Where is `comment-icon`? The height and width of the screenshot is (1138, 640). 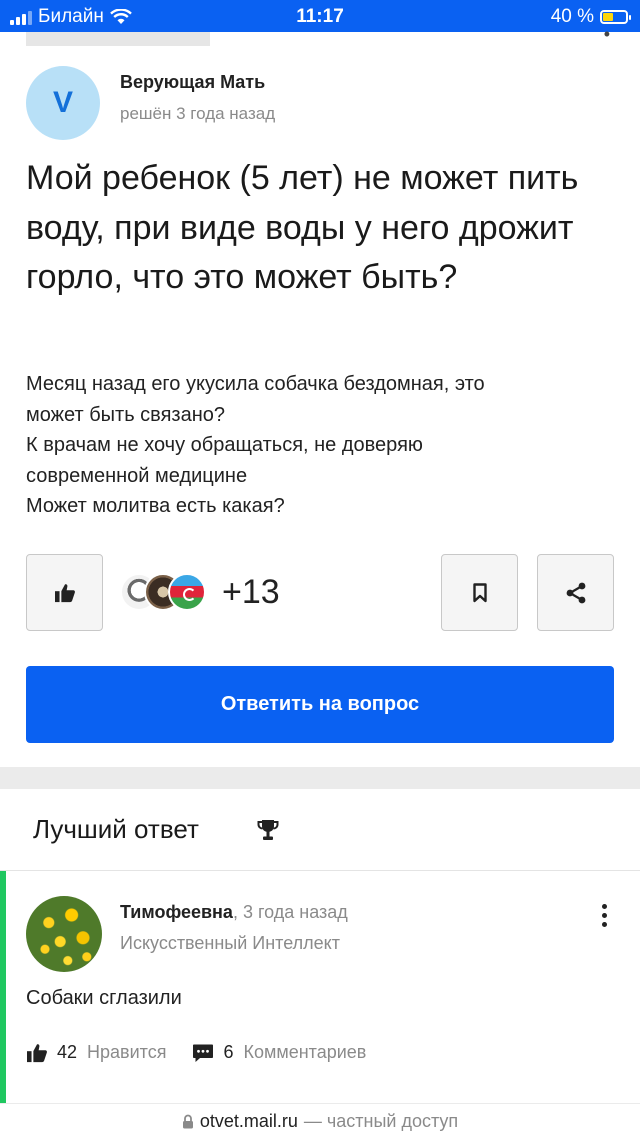 comment-icon is located at coordinates (203, 1053).